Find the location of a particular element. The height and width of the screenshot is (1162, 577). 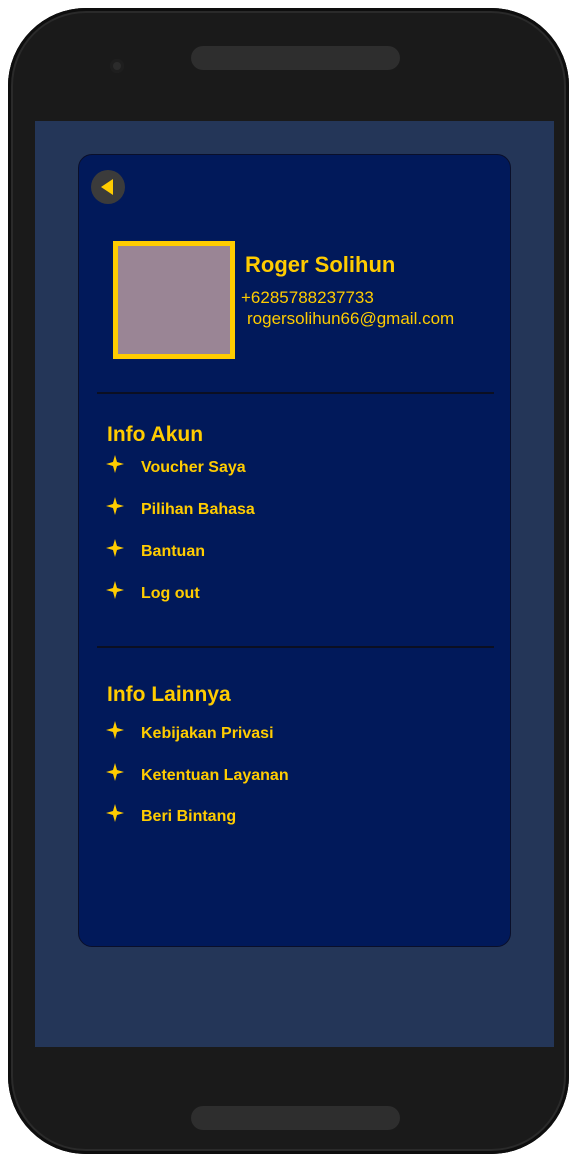

menu-item-label: Beri Bintang is located at coordinates (189, 816).